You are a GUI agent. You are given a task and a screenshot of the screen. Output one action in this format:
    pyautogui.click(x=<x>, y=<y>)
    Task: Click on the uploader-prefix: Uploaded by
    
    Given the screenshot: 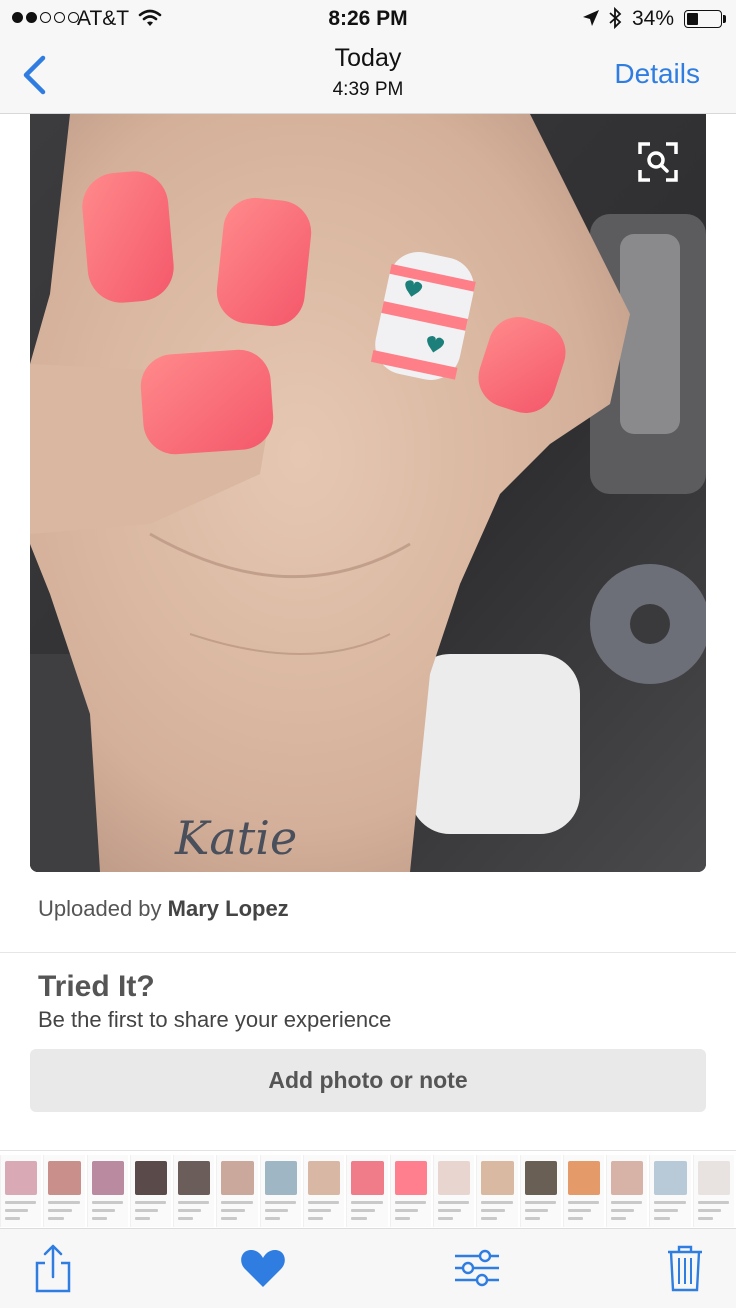 What is the action you would take?
    pyautogui.click(x=103, y=908)
    